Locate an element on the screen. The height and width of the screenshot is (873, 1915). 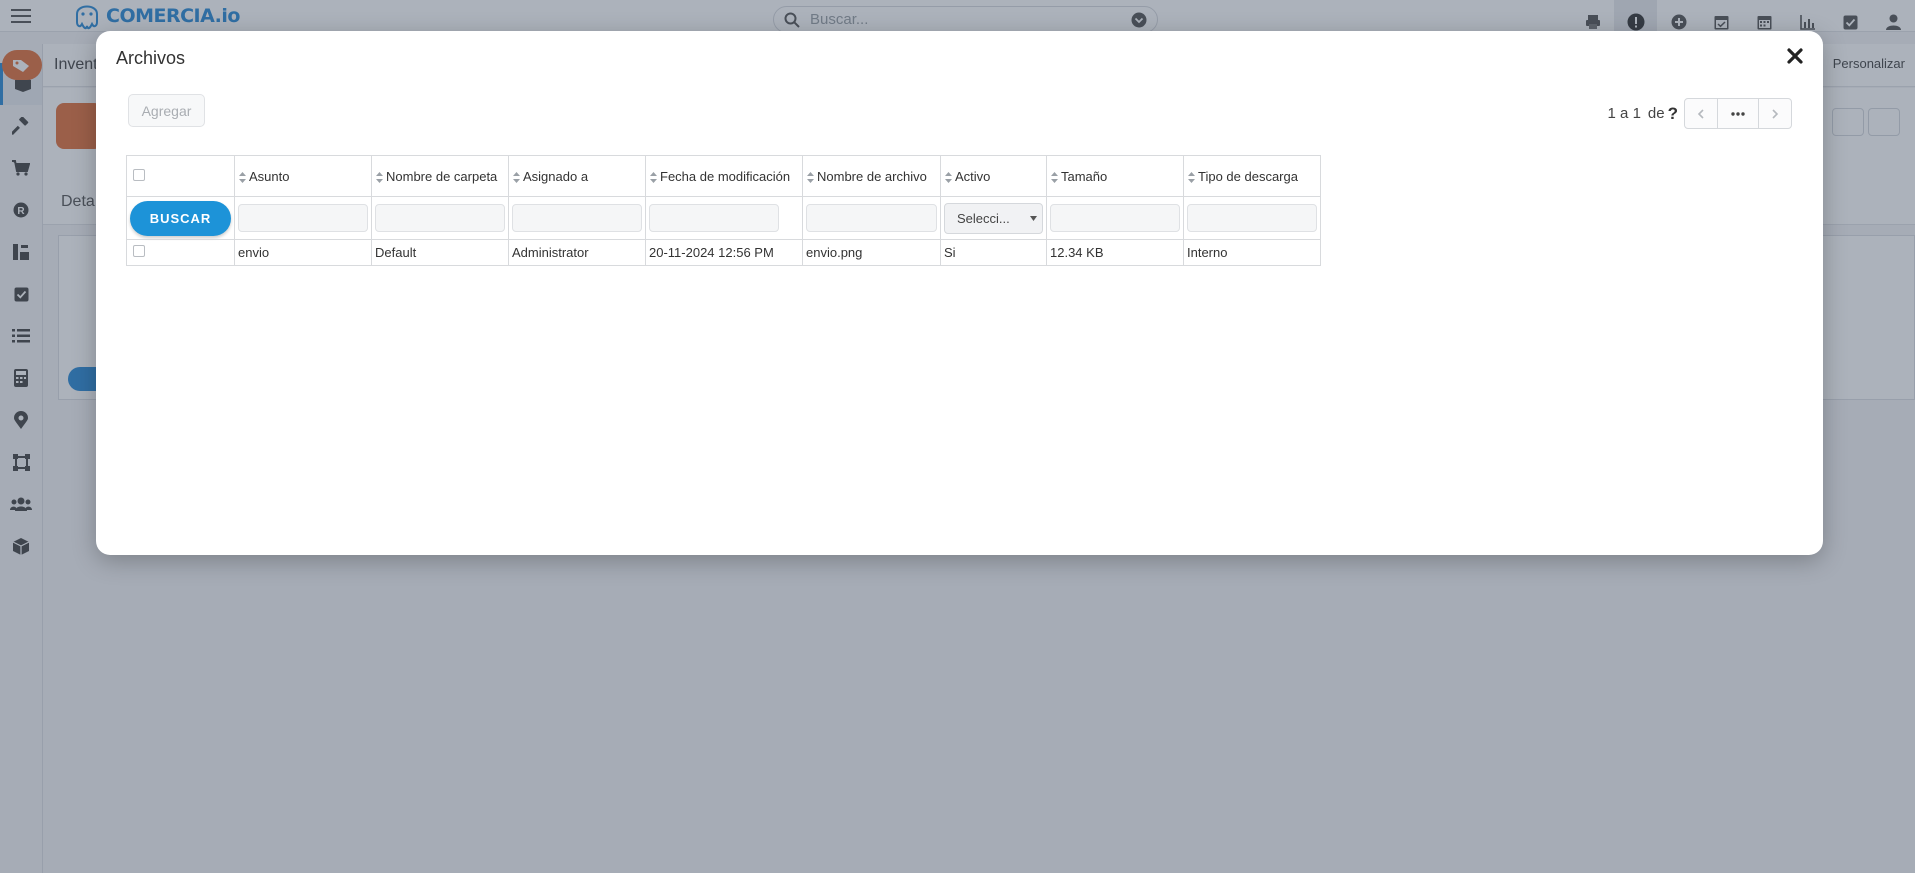
column-header: Asignado a is located at coordinates (577, 176).